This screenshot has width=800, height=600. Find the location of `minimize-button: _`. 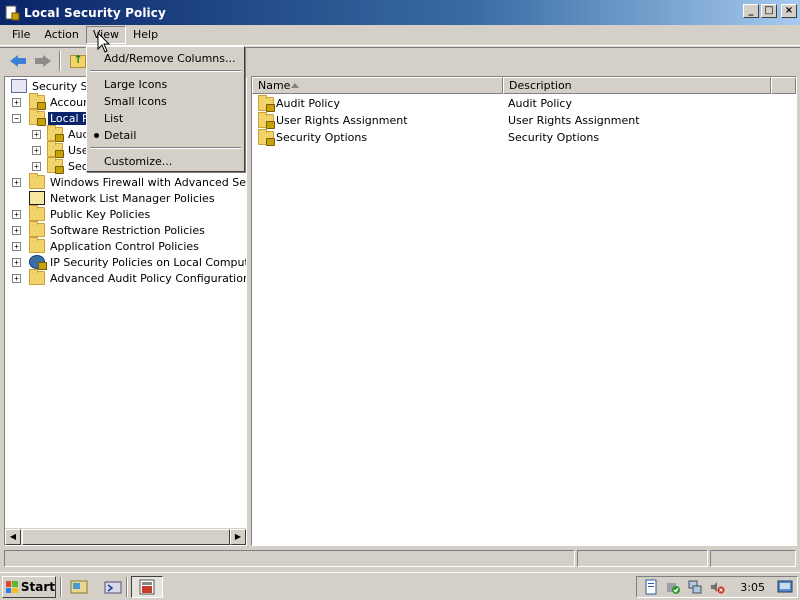

minimize-button: _ is located at coordinates (751, 11).